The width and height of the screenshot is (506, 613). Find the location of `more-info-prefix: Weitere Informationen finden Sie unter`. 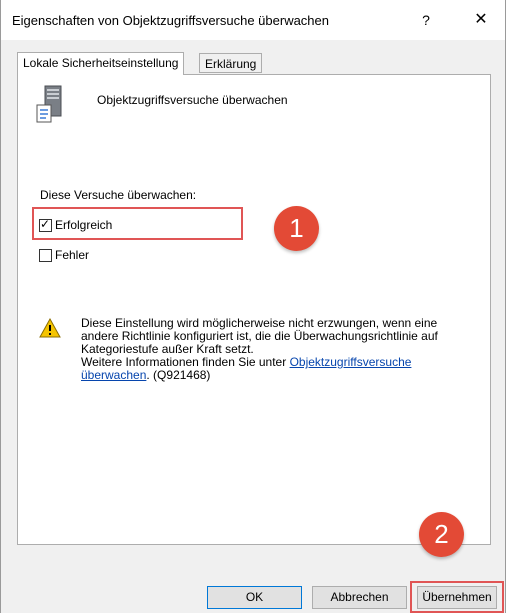

more-info-prefix: Weitere Informationen finden Sie unter is located at coordinates (185, 362).